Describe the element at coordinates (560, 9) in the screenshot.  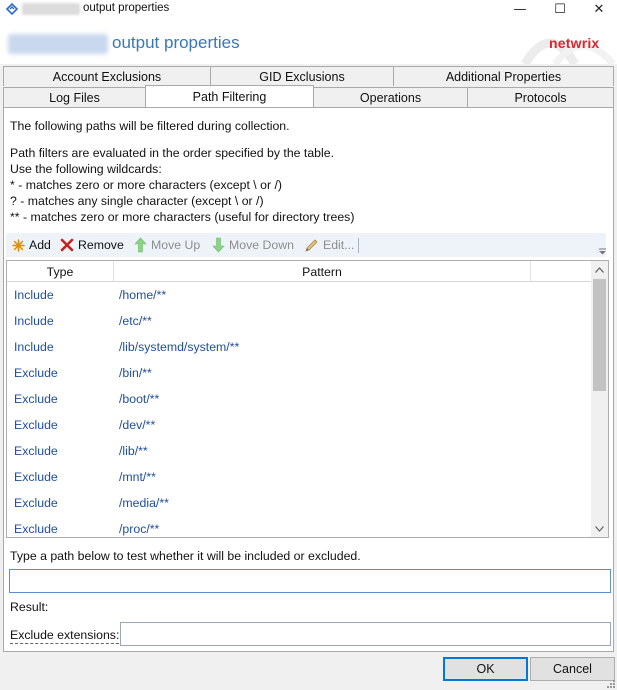
I see `maximize-button: ☐` at that location.